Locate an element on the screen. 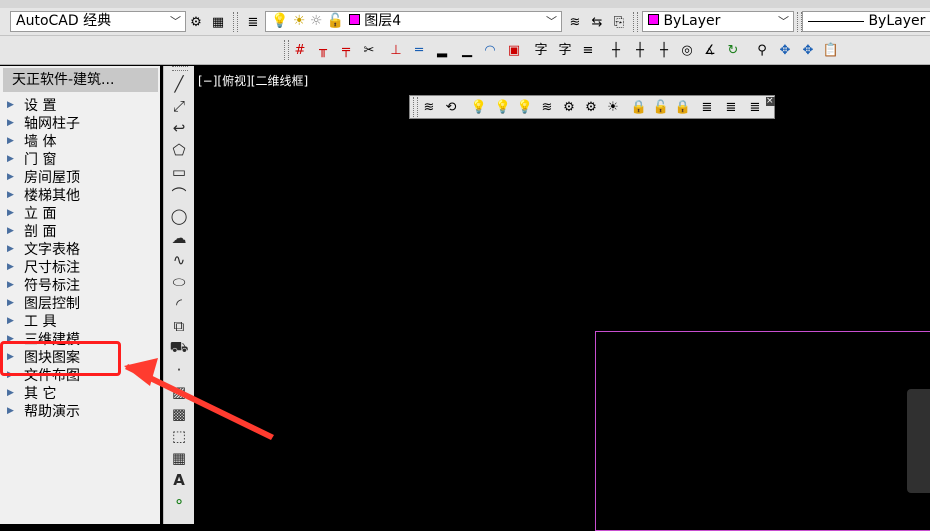 The height and width of the screenshot is (531, 930). circle-icon: ◯ is located at coordinates (179, 216).